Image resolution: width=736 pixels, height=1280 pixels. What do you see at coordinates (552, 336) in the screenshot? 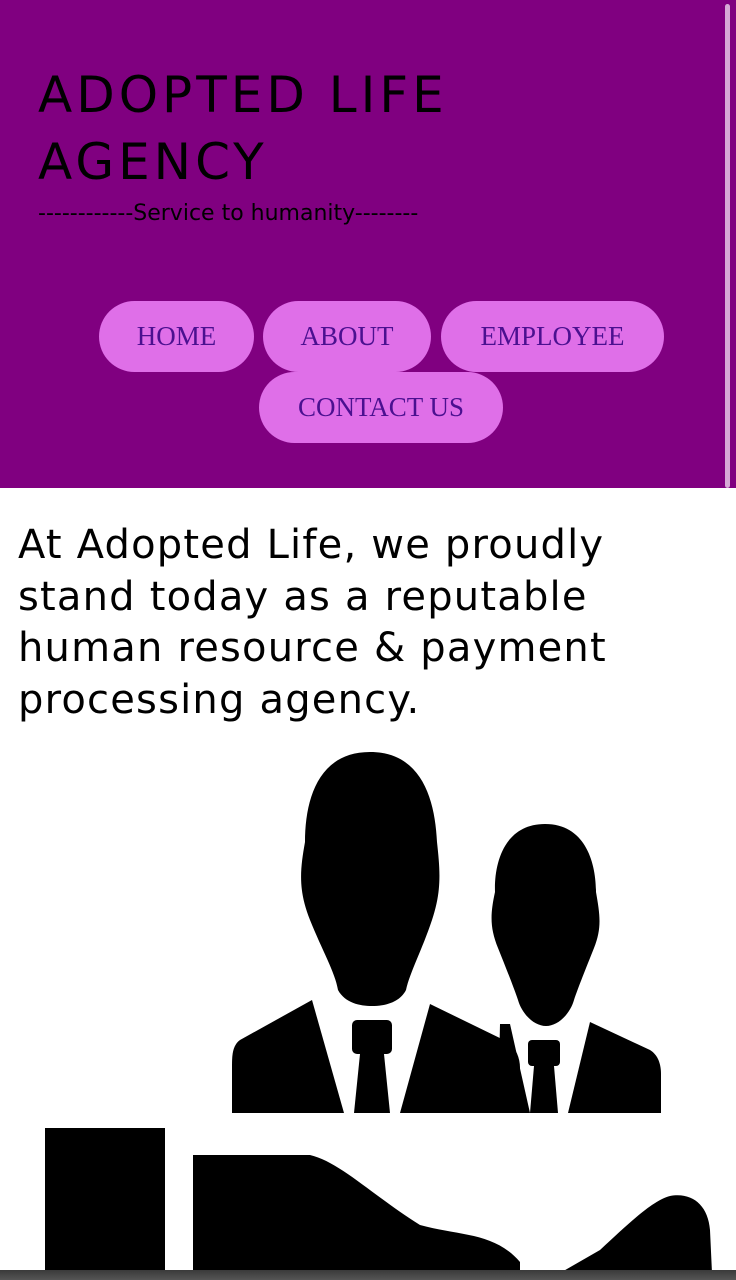
I see `nav-employee-button: EMPLOYEE` at bounding box center [552, 336].